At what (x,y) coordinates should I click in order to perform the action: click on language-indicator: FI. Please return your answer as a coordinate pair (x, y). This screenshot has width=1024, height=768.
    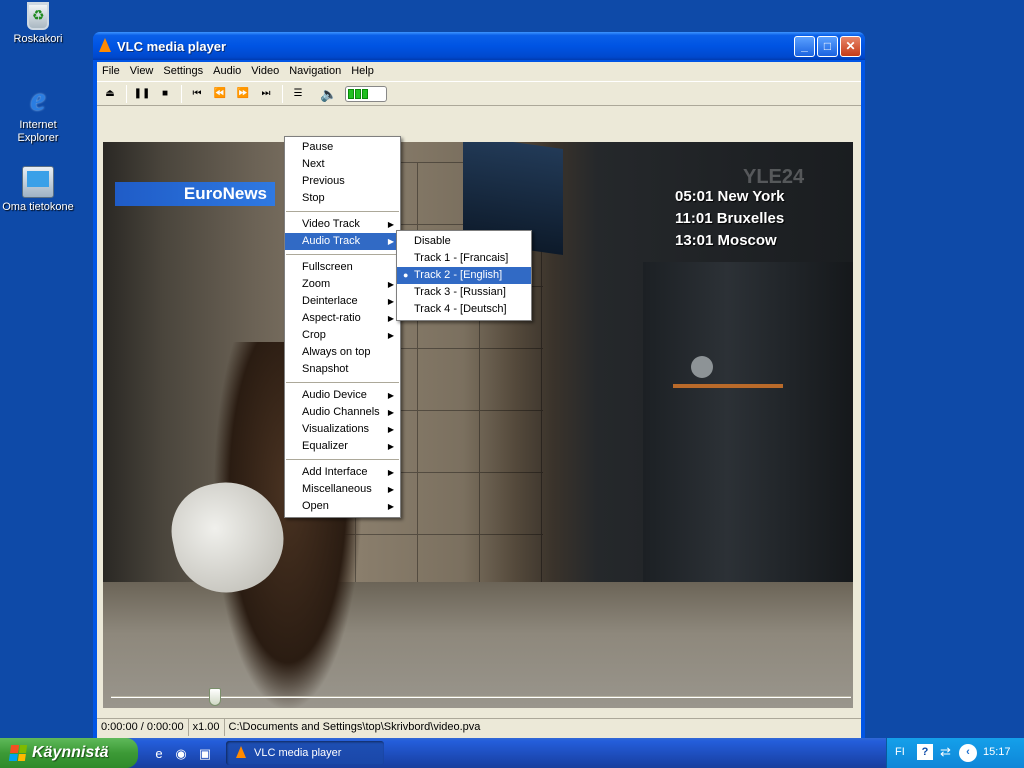
    Looking at the image, I should click on (900, 752).